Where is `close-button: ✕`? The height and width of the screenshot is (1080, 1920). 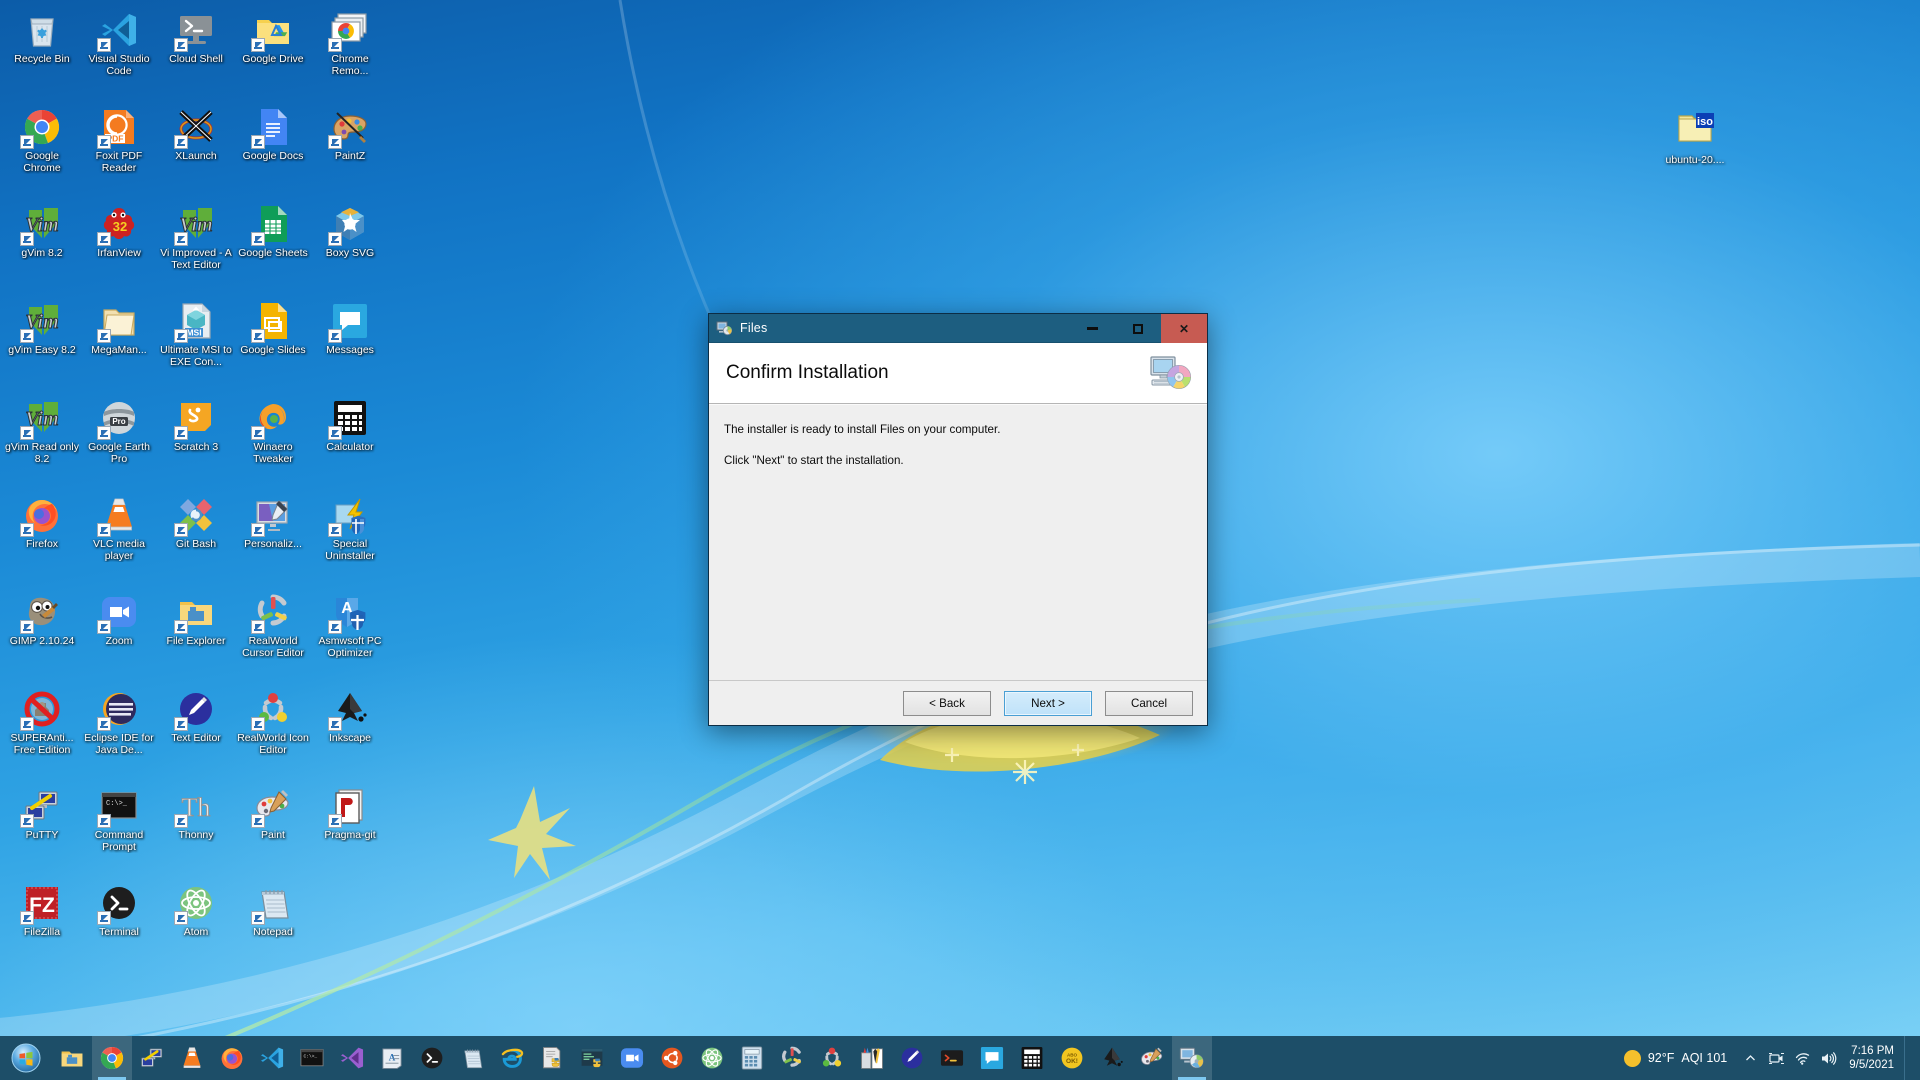 close-button: ✕ is located at coordinates (1184, 328).